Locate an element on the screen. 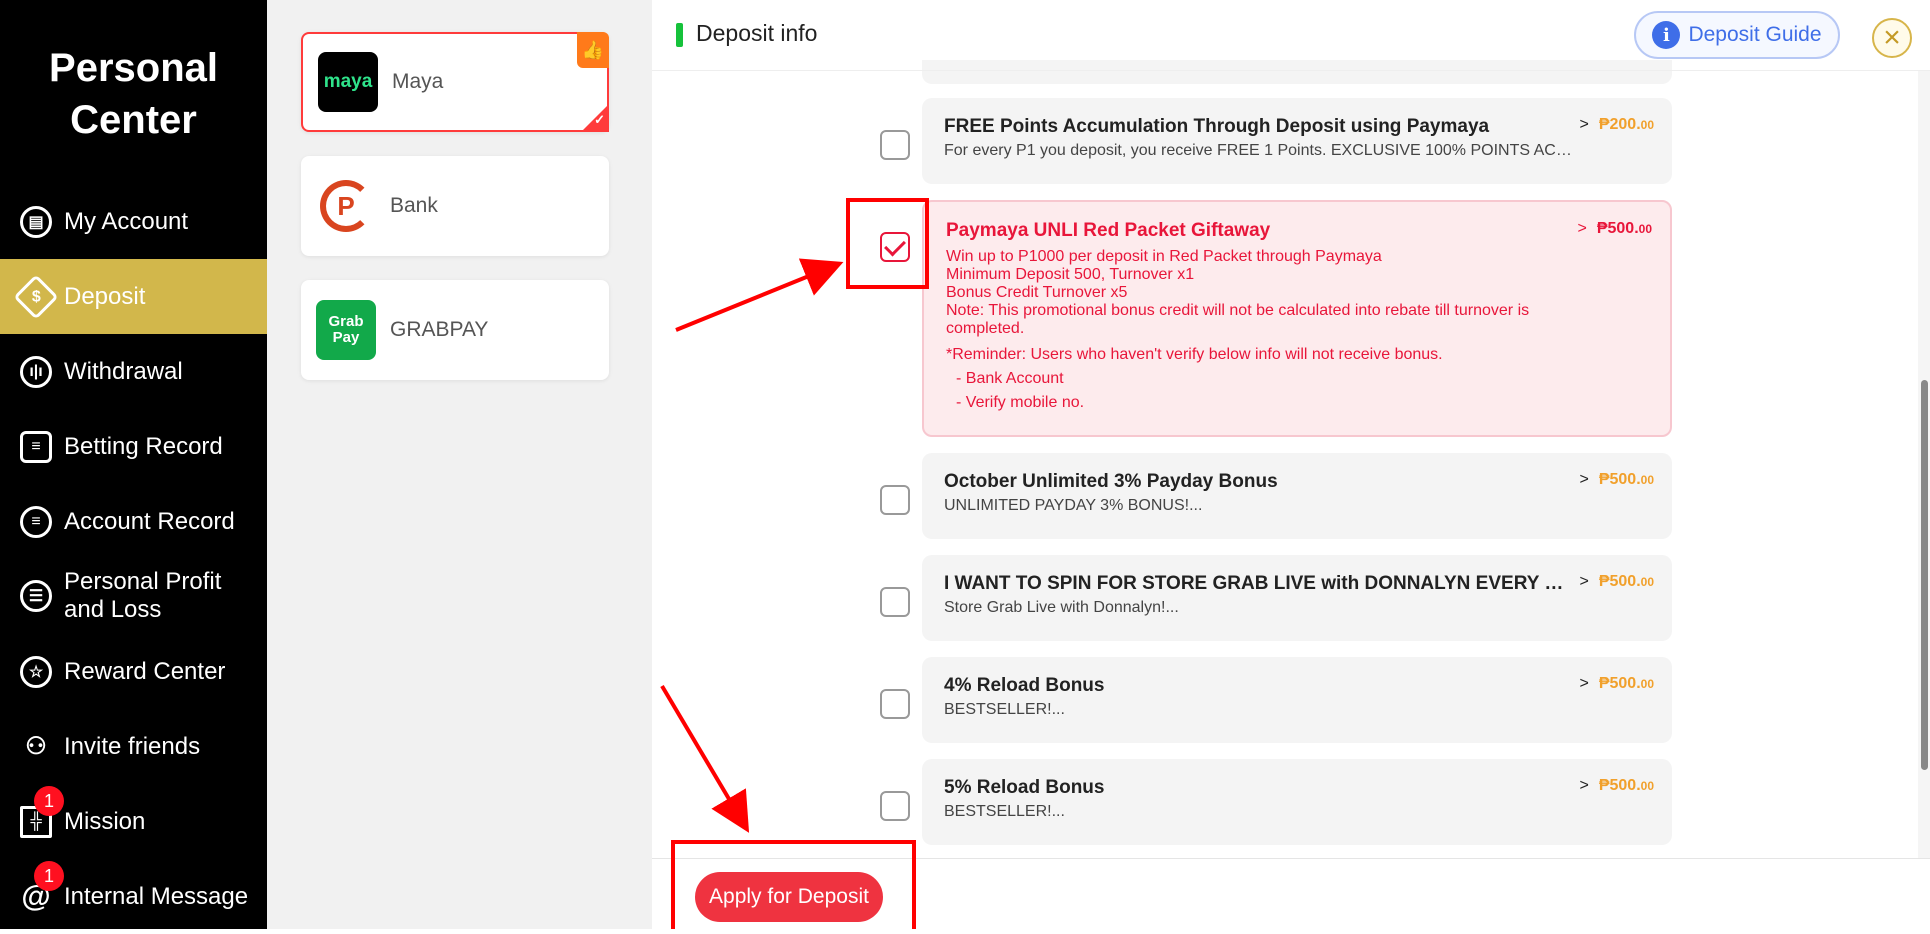  sidebar-item-profit-loss: ☰ Personal Profit and Loss is located at coordinates (133, 596).